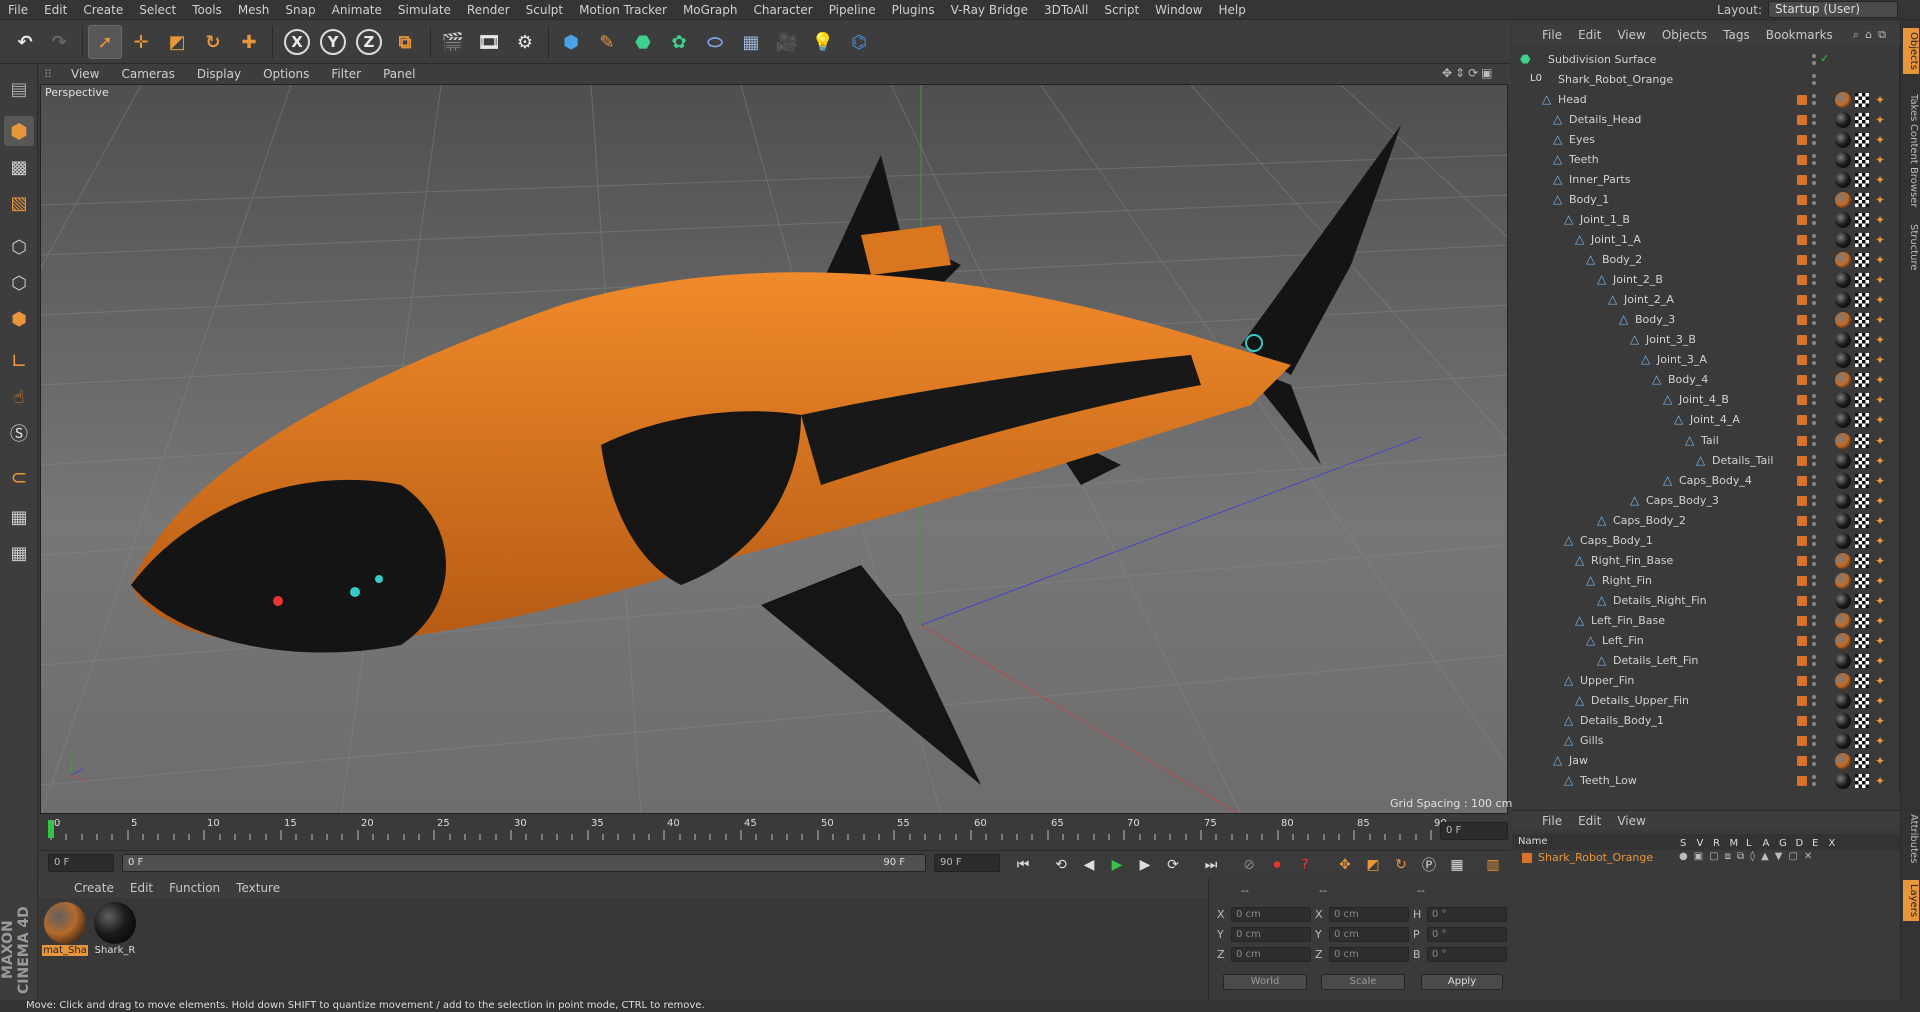 The width and height of the screenshot is (1920, 1012). I want to click on object-row: △ Right_Fin_Base ✦, so click(1706, 561).